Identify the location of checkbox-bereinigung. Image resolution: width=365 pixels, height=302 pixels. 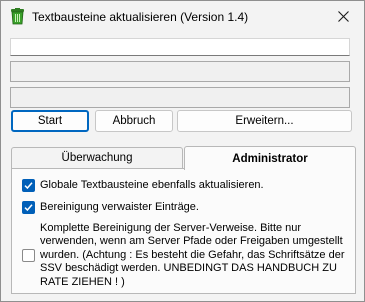
(28, 207).